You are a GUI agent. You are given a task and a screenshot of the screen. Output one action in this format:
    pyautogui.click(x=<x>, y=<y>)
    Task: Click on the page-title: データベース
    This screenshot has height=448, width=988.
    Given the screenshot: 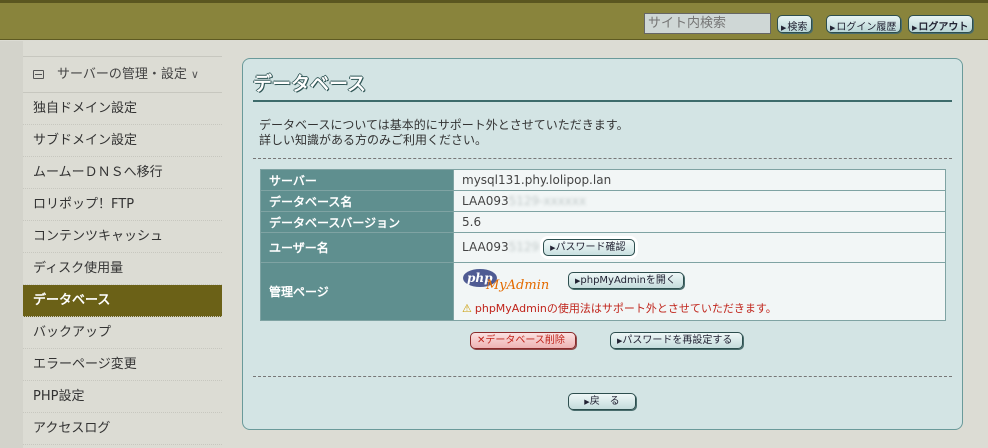 What is the action you would take?
    pyautogui.click(x=310, y=84)
    